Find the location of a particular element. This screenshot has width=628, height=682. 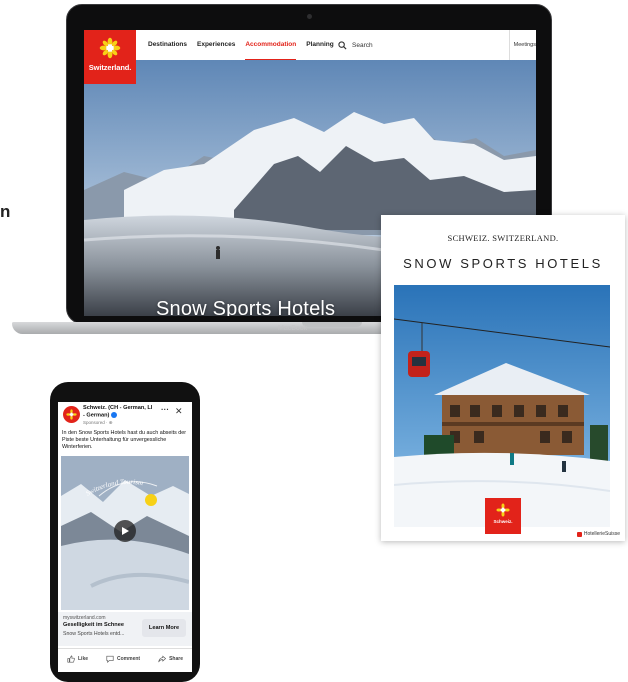

brochure-logo-text: Schweiz. is located at coordinates (503, 521).